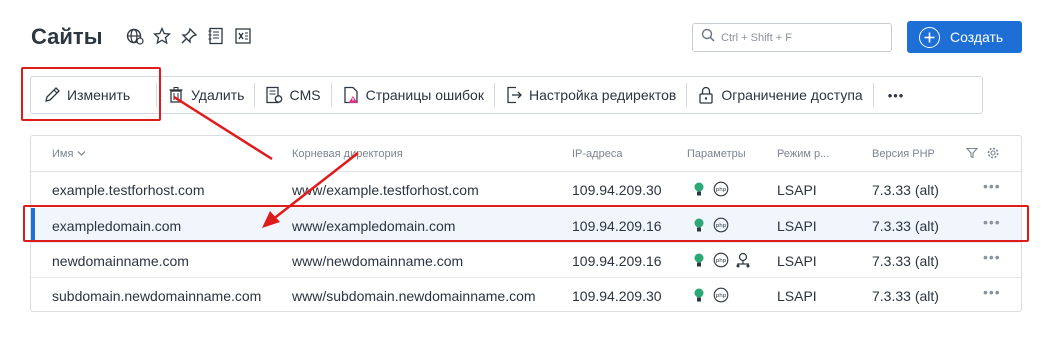  I want to click on filter-icon, so click(972, 154).